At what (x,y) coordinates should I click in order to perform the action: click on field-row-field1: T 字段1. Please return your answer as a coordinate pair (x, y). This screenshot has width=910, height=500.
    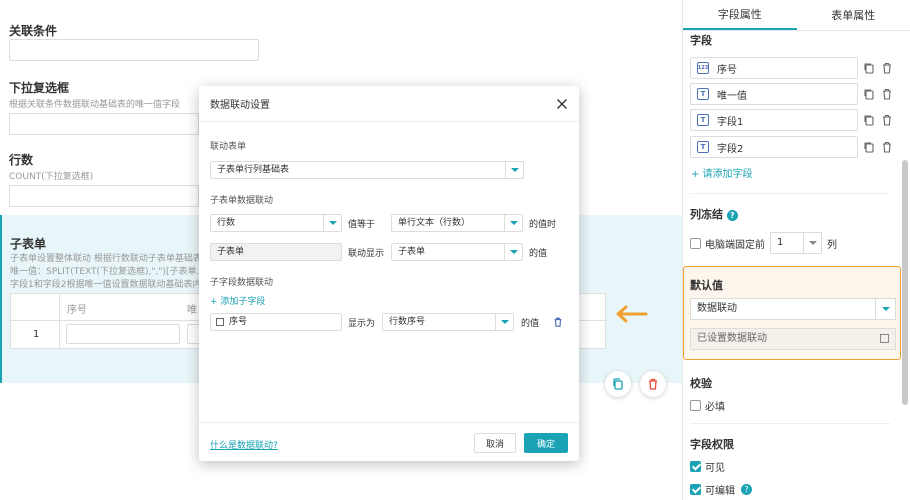
    Looking at the image, I should click on (774, 120).